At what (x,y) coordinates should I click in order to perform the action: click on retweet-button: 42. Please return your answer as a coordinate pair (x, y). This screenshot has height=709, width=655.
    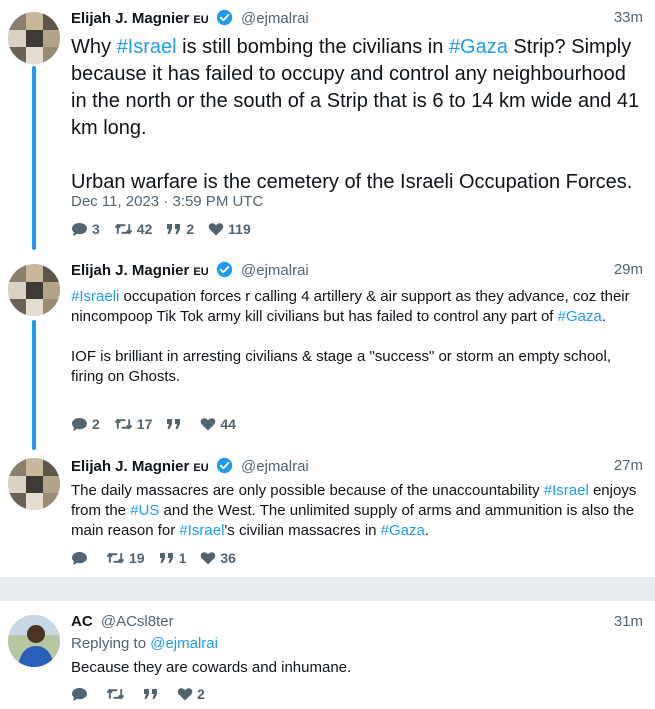
    Looking at the image, I should click on (133, 229).